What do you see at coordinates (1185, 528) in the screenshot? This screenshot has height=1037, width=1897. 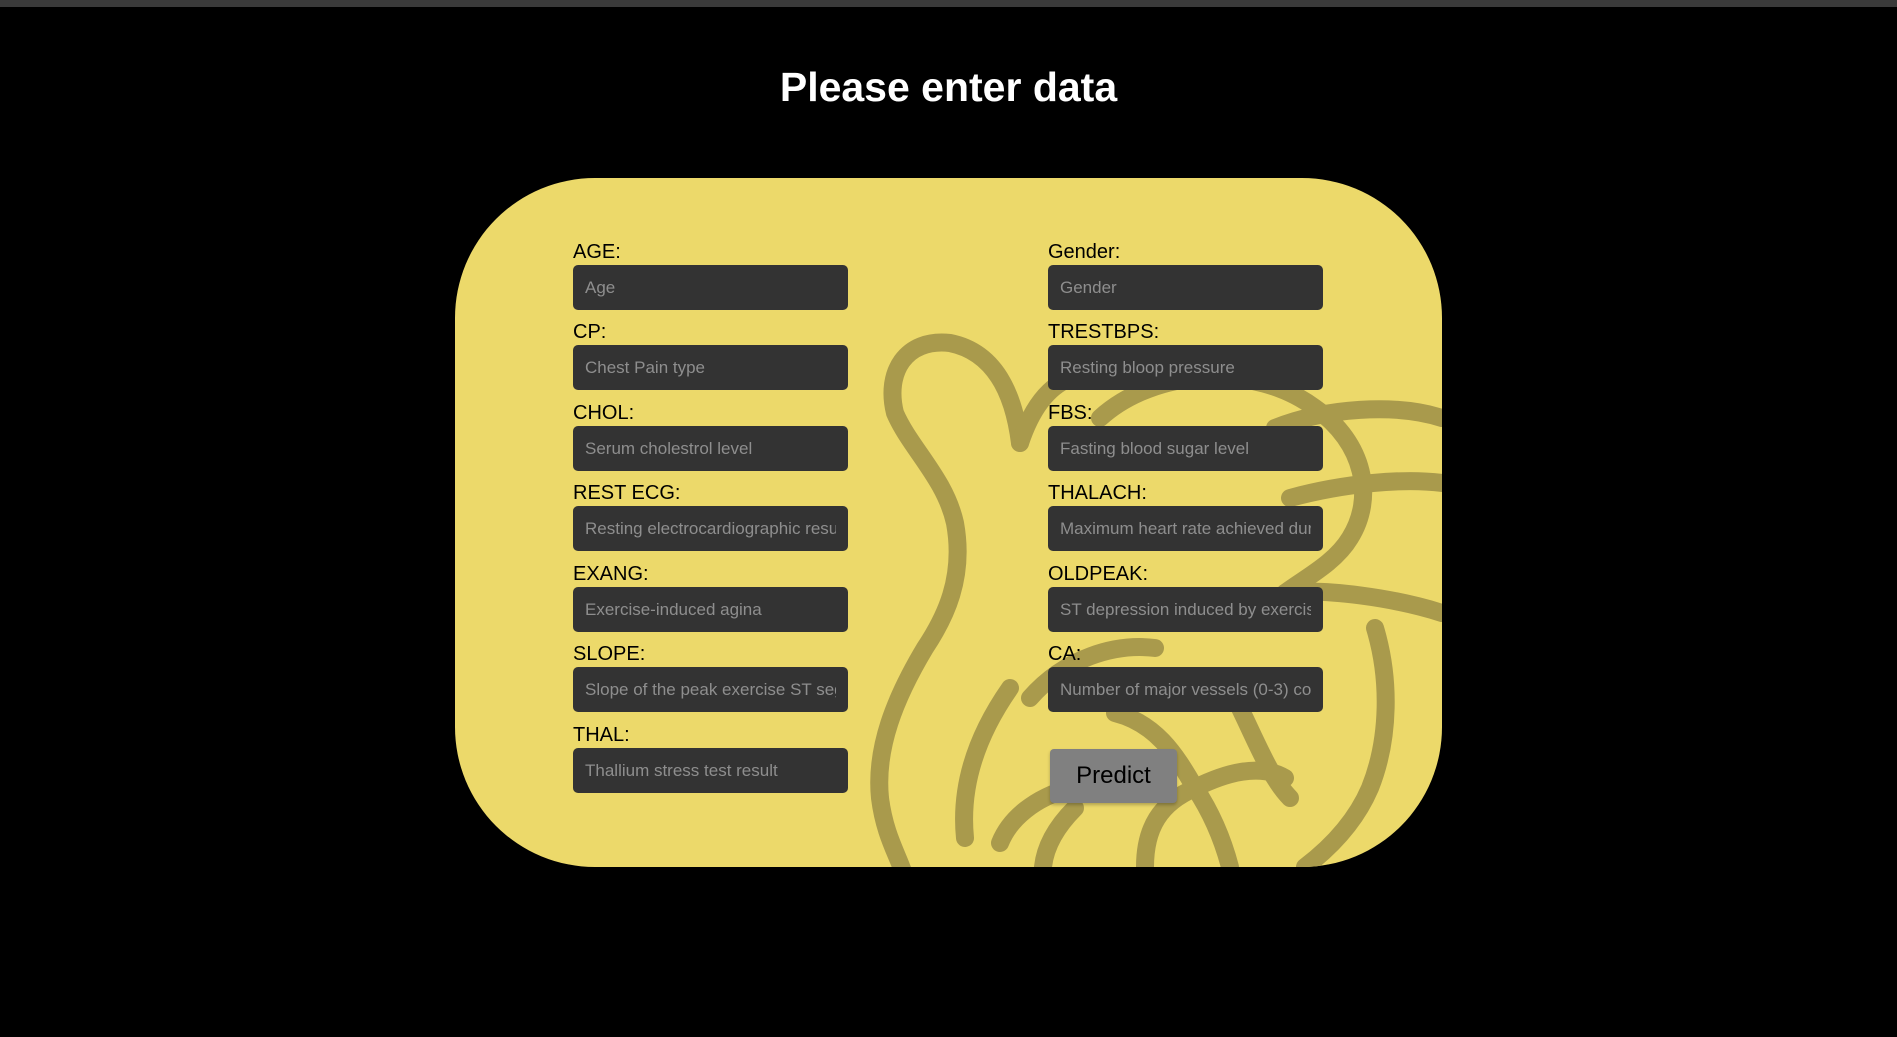 I see `thalach-input` at bounding box center [1185, 528].